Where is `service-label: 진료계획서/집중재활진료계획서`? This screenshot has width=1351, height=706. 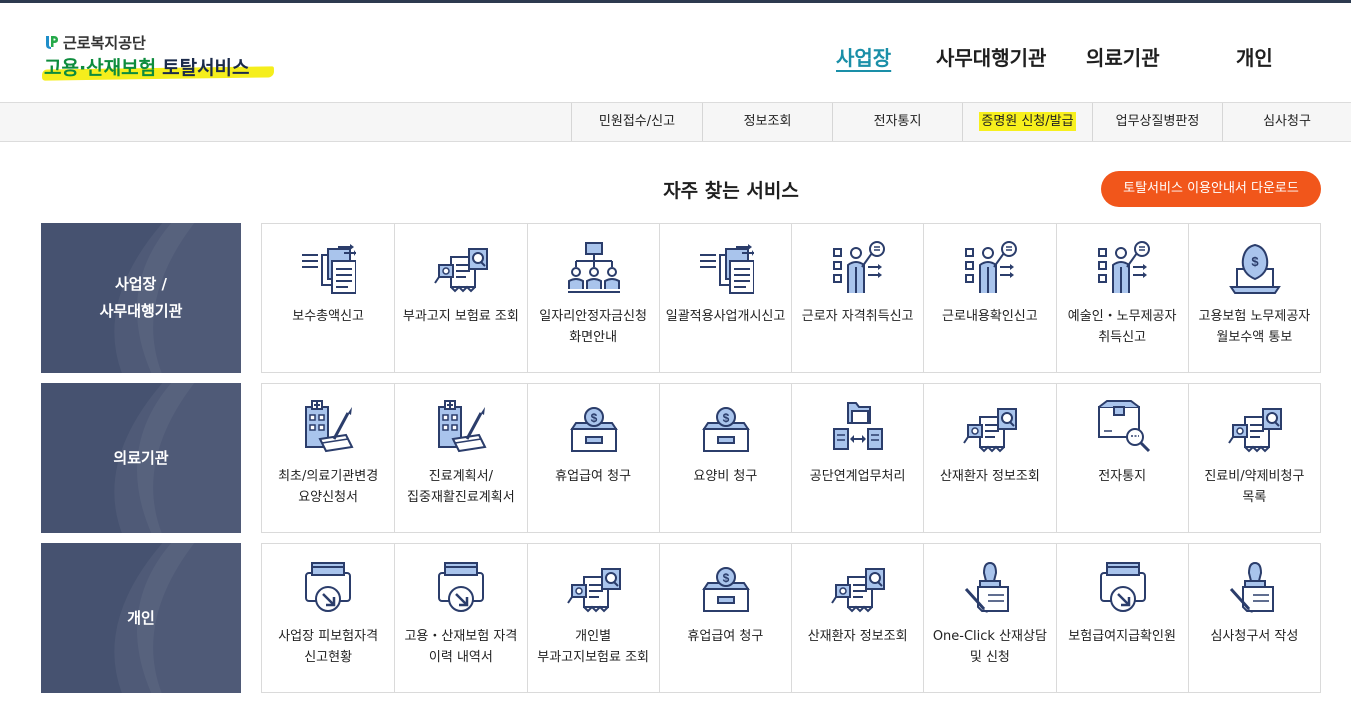
service-label: 진료계획서/집중재활진료계획서 is located at coordinates (461, 487).